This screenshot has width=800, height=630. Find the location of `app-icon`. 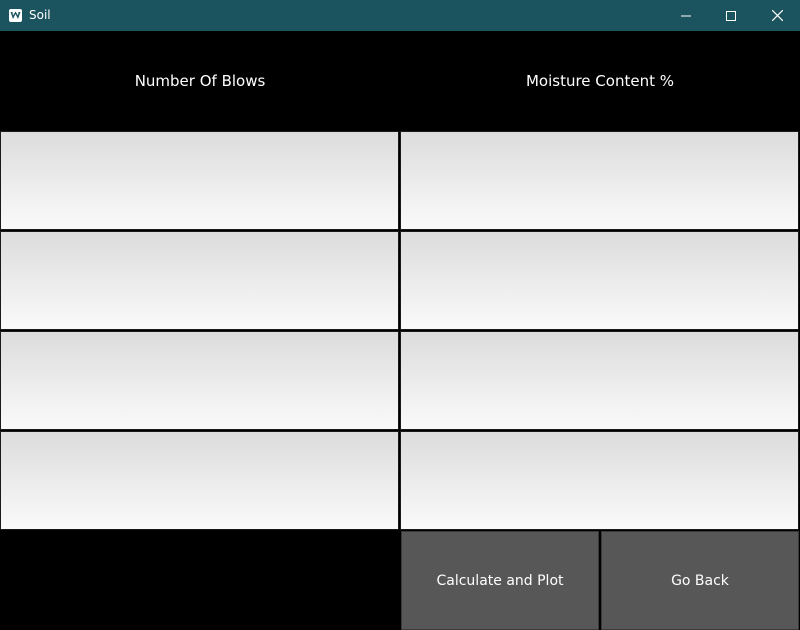

app-icon is located at coordinates (15, 15).